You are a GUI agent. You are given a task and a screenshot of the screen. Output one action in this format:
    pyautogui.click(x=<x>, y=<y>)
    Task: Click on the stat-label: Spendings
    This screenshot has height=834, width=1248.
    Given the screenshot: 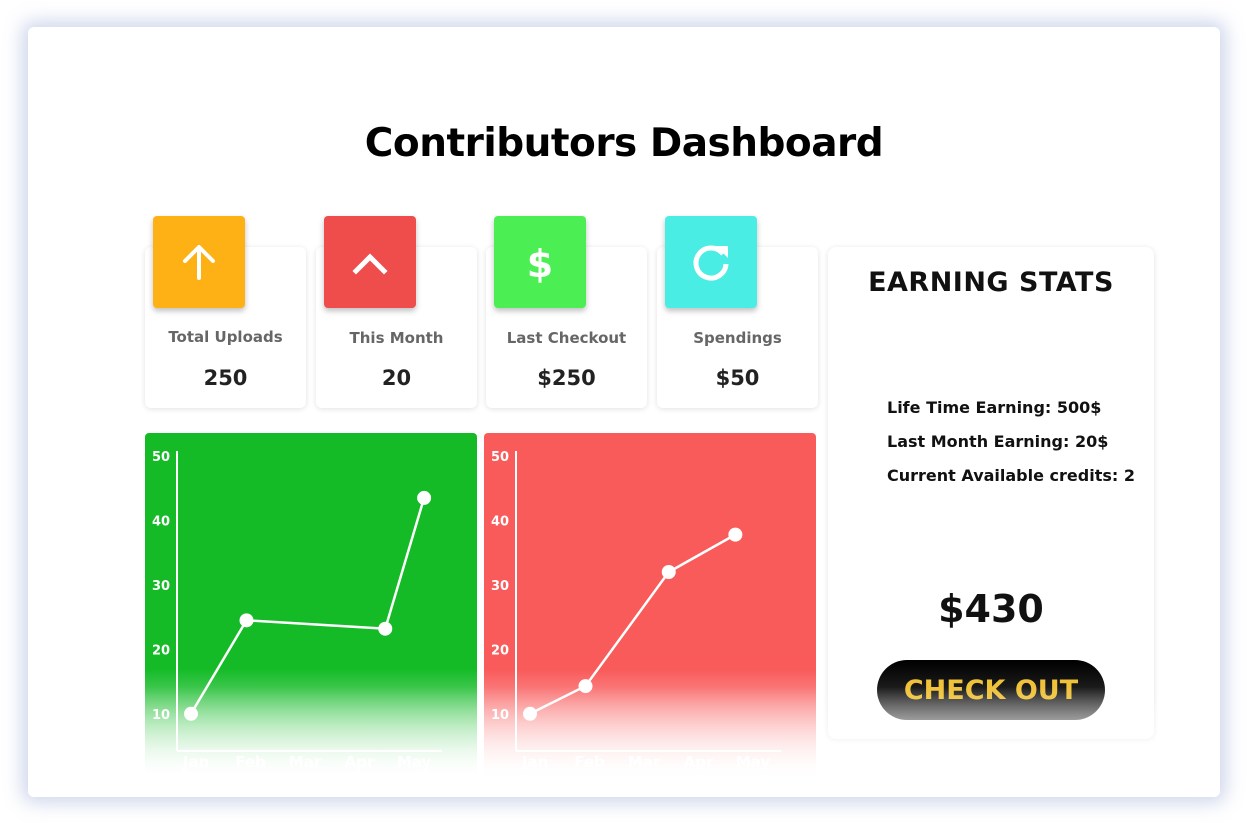 What is the action you would take?
    pyautogui.click(x=737, y=338)
    